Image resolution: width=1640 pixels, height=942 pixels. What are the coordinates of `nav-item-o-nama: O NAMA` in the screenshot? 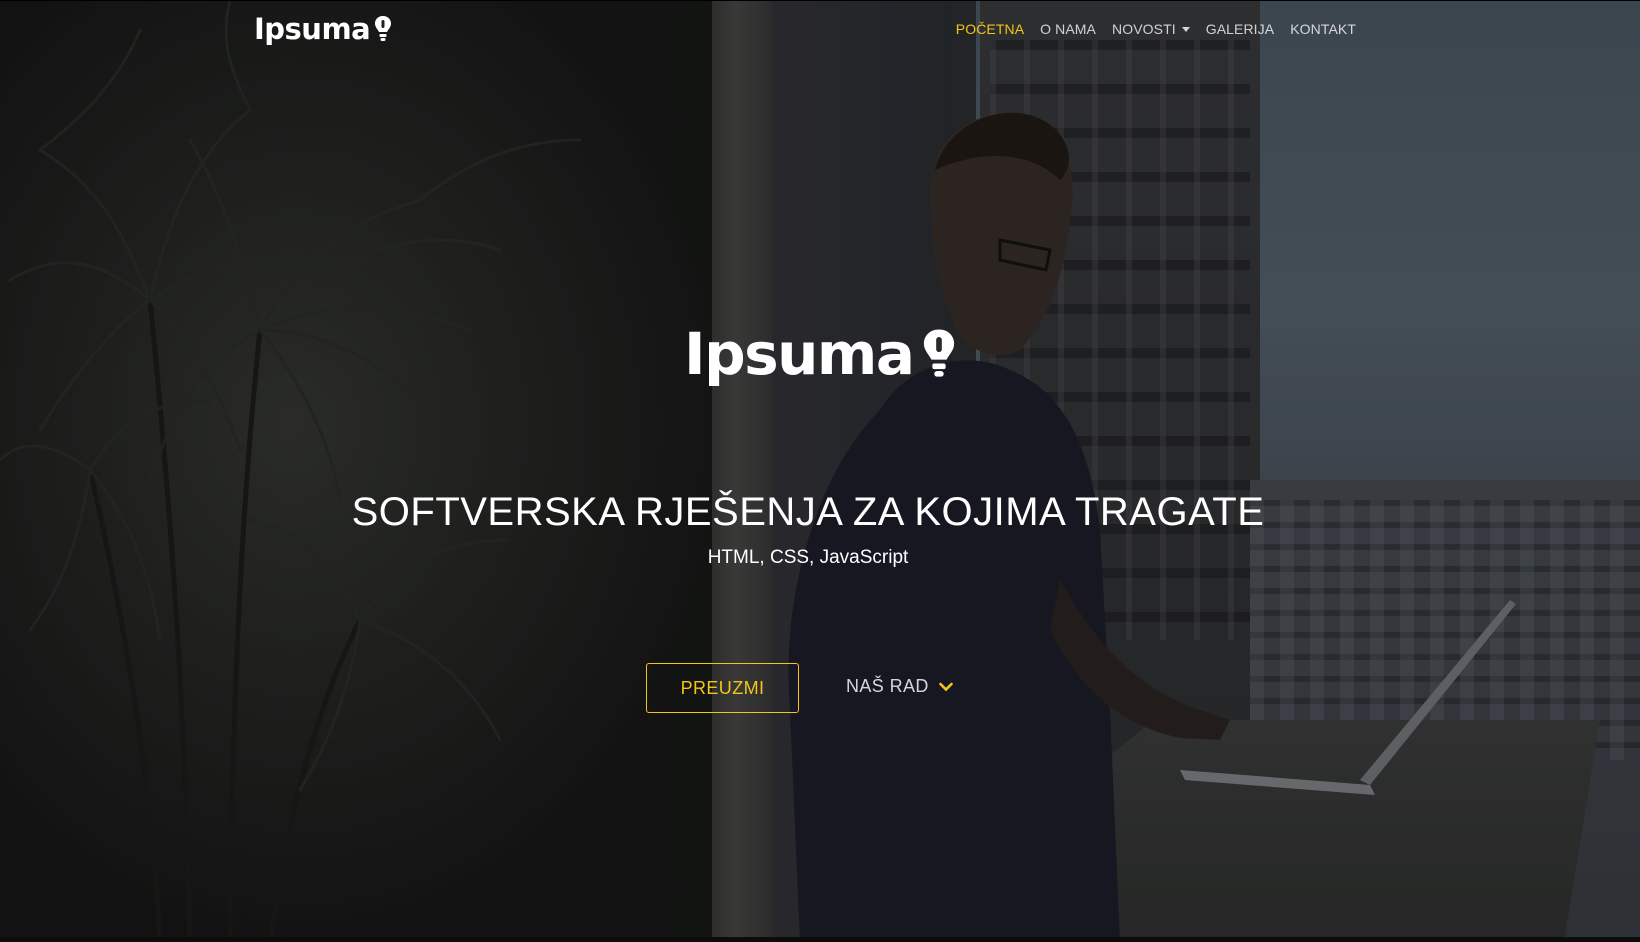 It's located at (1068, 29).